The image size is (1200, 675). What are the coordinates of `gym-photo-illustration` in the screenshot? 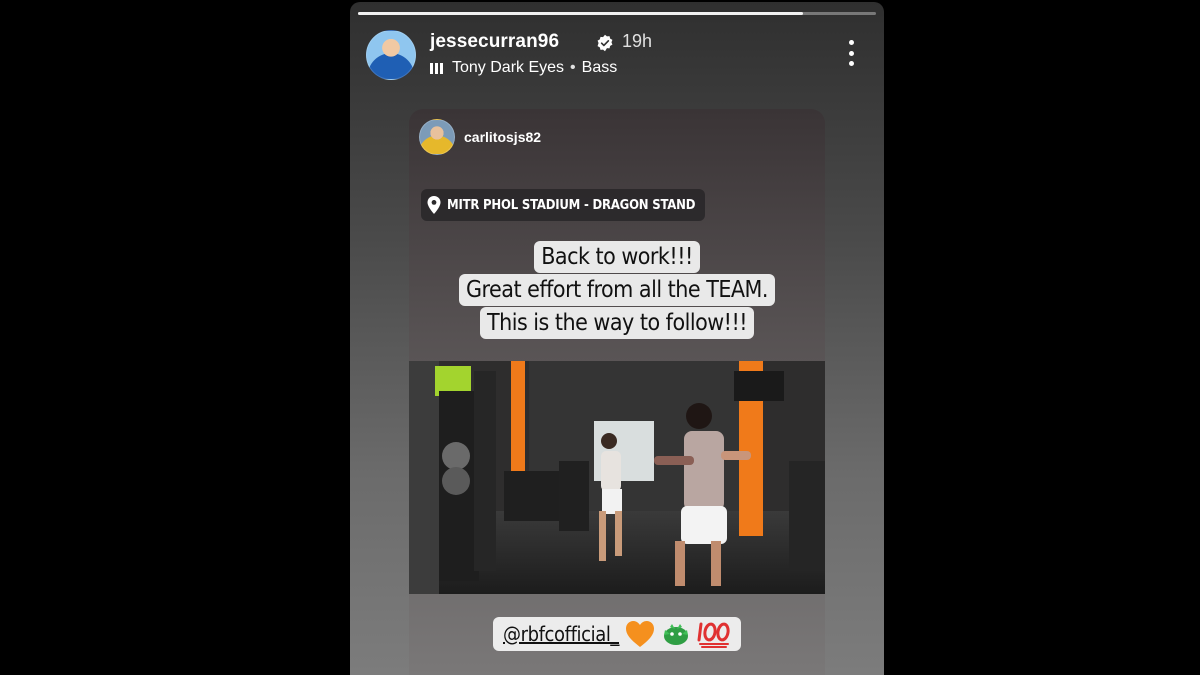 It's located at (617, 477).